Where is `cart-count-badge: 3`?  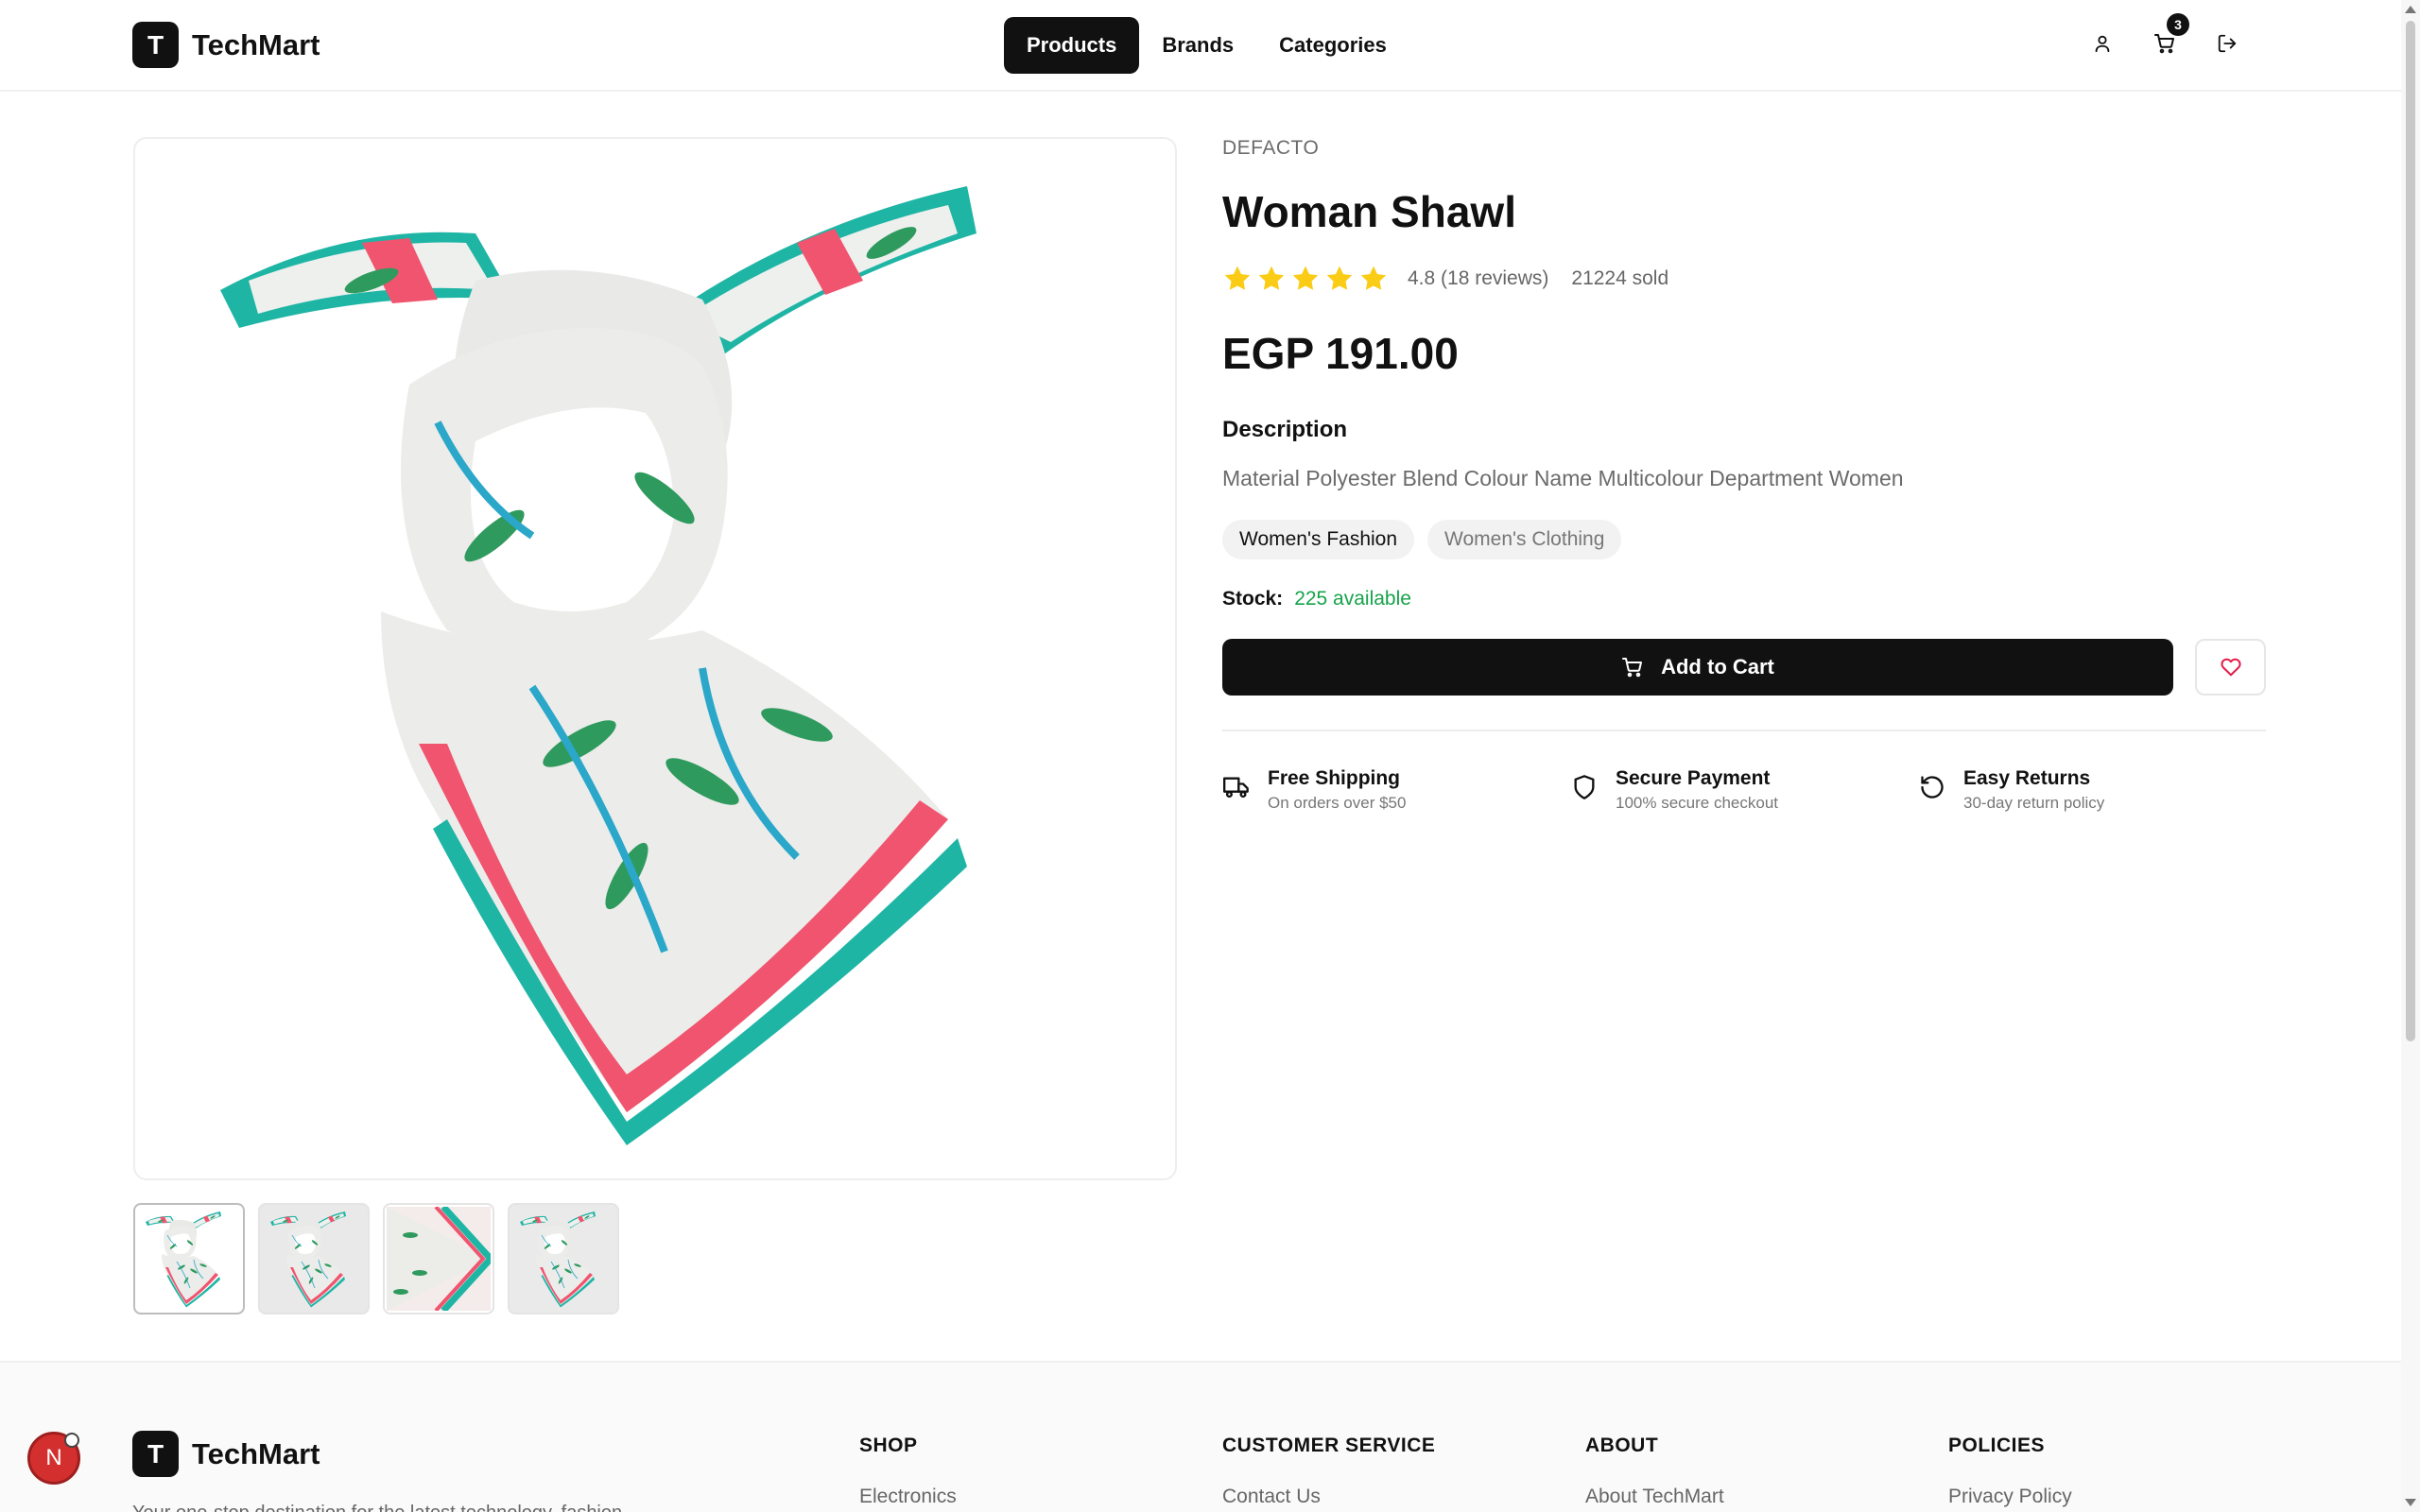 cart-count-badge: 3 is located at coordinates (2178, 24).